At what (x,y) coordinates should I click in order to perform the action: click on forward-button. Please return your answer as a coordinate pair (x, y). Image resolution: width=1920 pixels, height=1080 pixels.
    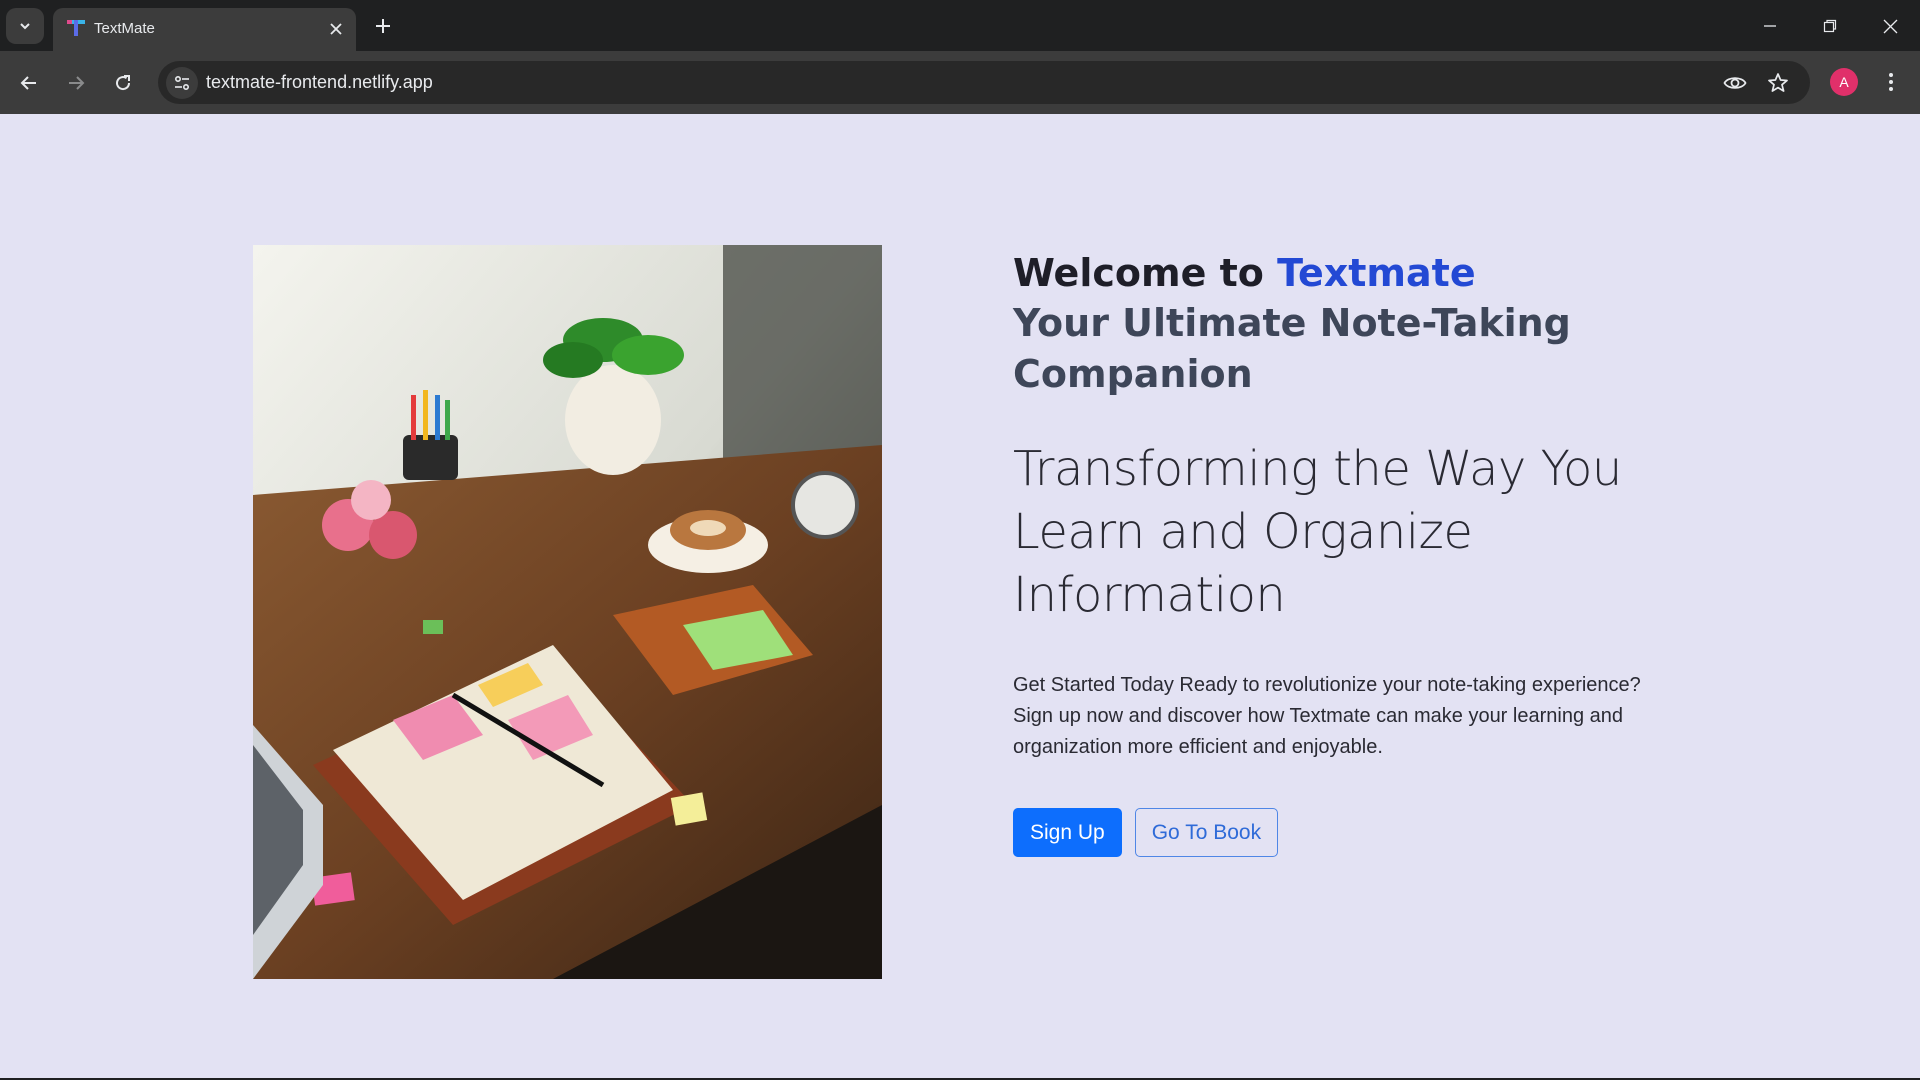
    Looking at the image, I should click on (76, 83).